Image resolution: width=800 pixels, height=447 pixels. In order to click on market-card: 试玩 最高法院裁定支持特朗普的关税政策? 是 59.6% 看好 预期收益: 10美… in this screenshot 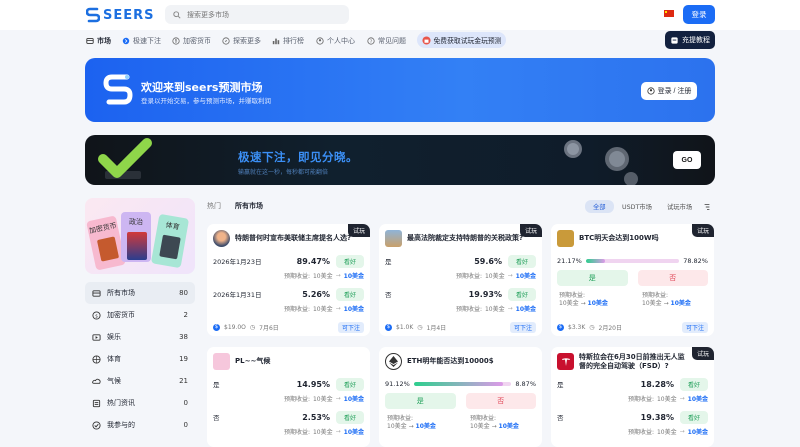, I will do `click(460, 280)`.